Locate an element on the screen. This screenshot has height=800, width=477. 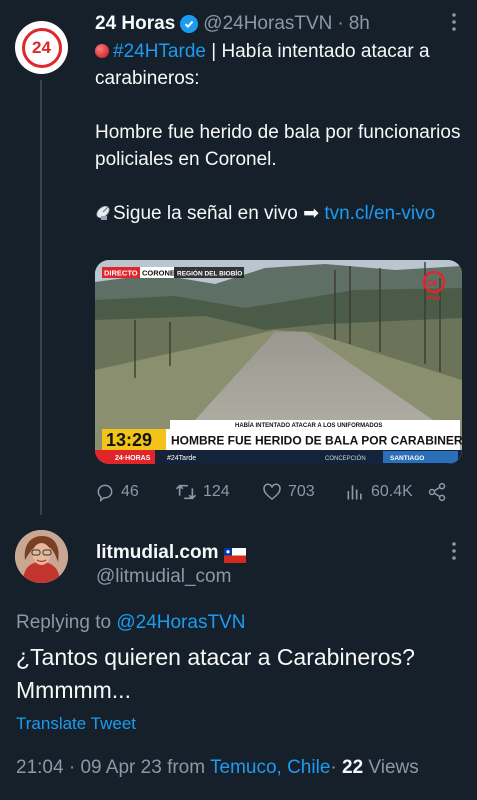
red-circle-emoji-icon is located at coordinates (102, 51).